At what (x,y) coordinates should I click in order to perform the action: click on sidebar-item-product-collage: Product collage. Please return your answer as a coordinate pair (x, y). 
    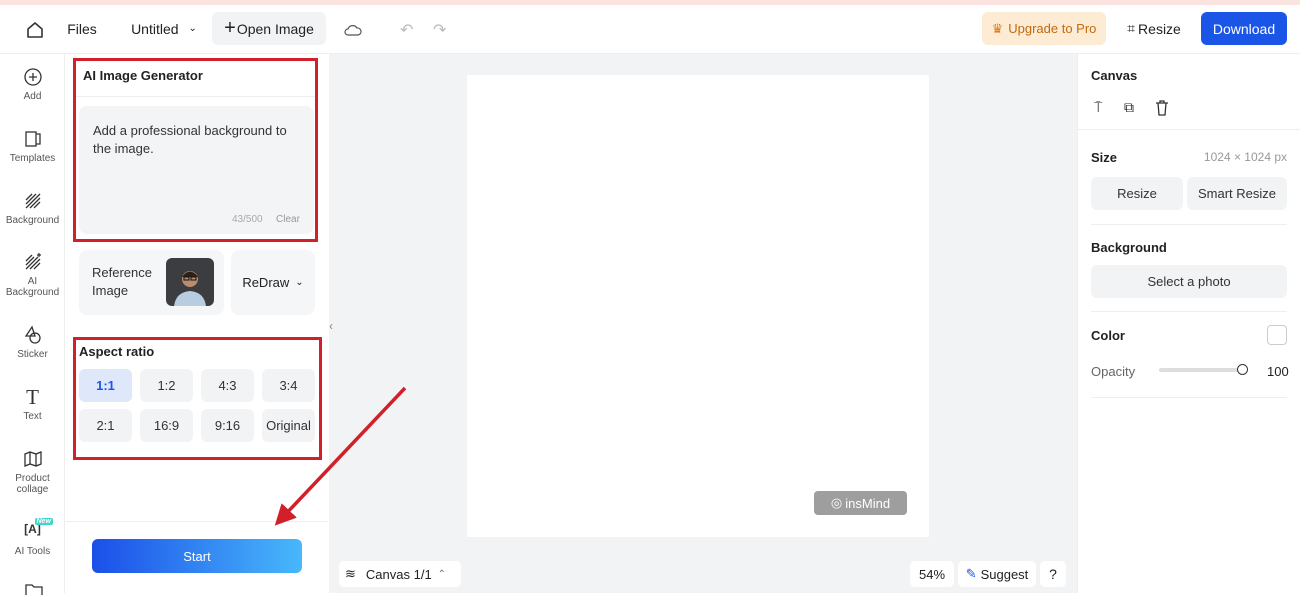
    Looking at the image, I should click on (32, 472).